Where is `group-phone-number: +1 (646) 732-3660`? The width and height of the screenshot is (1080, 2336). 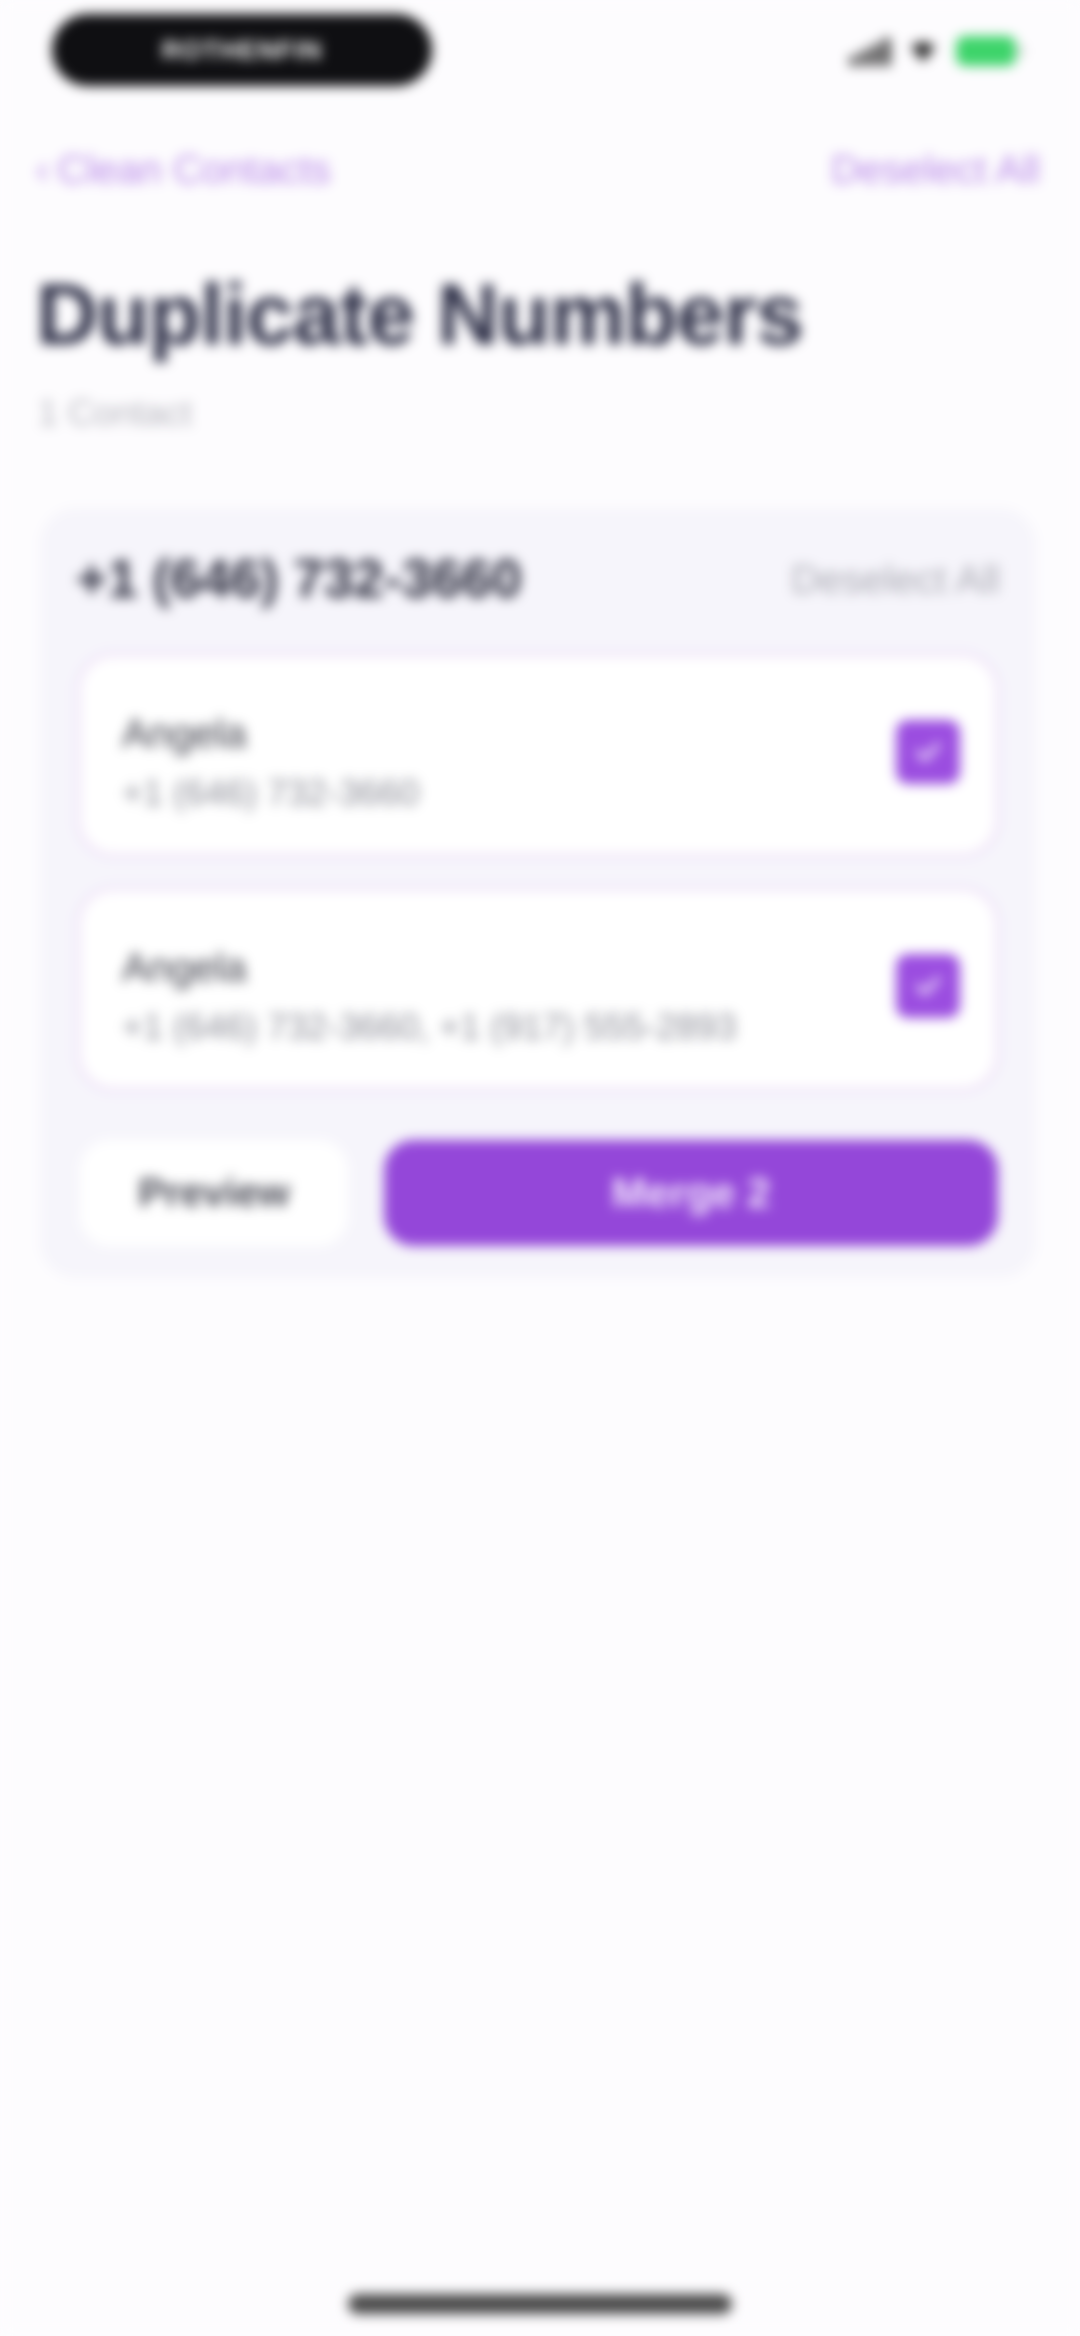 group-phone-number: +1 (646) 732-3660 is located at coordinates (299, 579).